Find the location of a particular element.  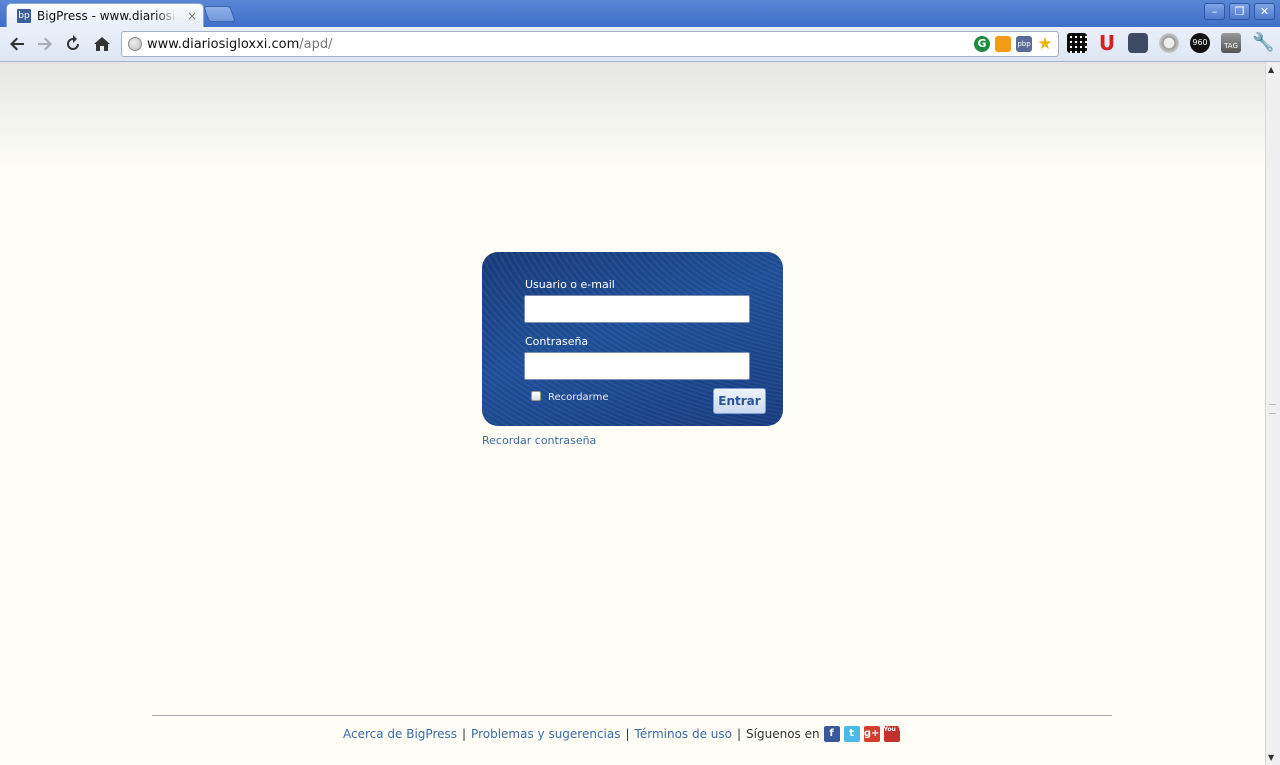

scroll-down-icon: ▼ is located at coordinates (1271, 757).